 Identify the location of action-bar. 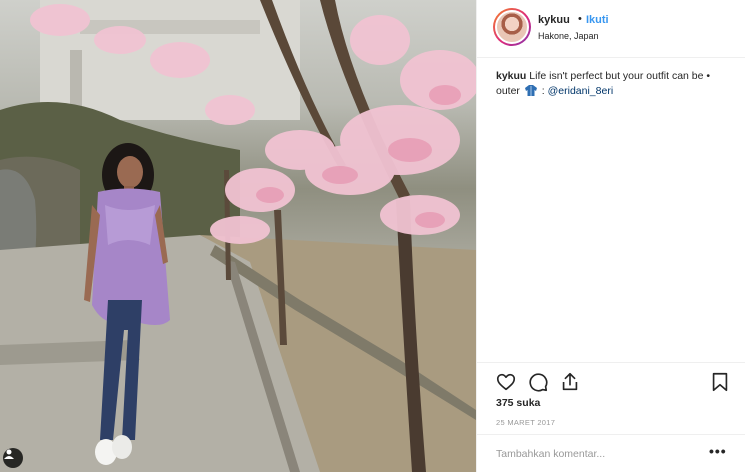
(611, 381).